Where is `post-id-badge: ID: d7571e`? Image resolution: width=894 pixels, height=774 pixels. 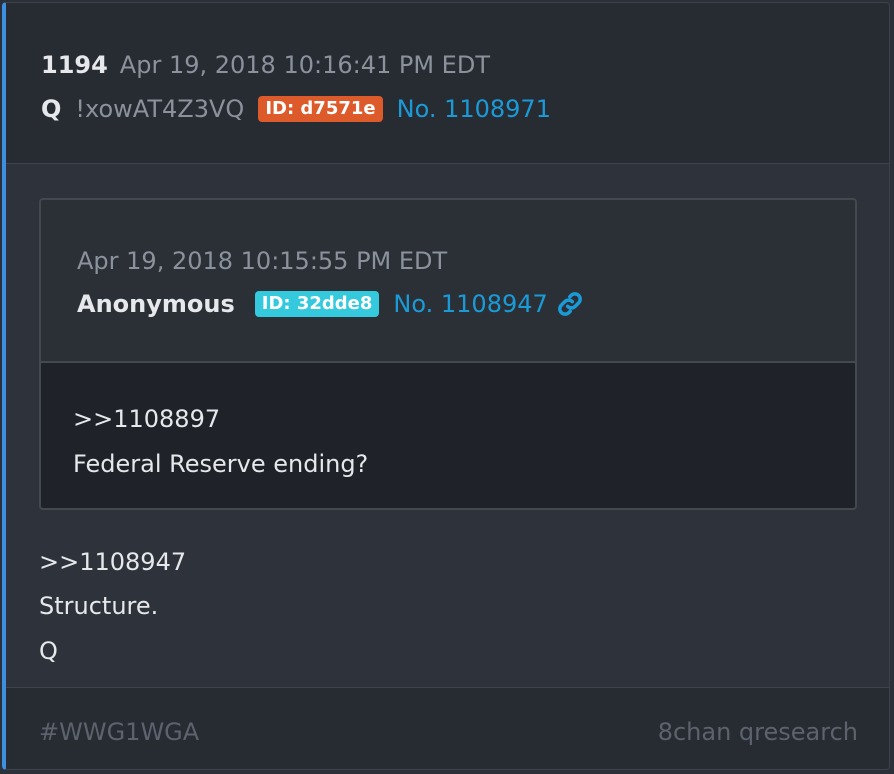 post-id-badge: ID: d7571e is located at coordinates (320, 109).